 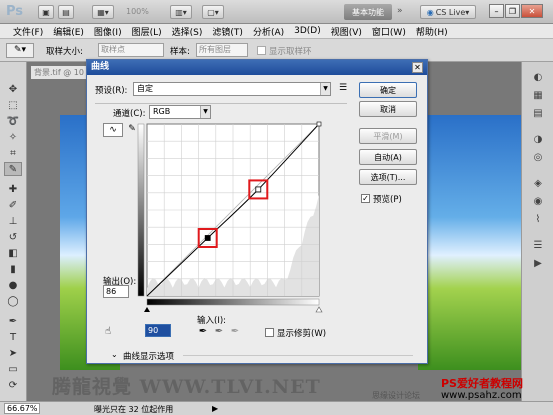 I want to click on ok-button: 确定, so click(x=388, y=90).